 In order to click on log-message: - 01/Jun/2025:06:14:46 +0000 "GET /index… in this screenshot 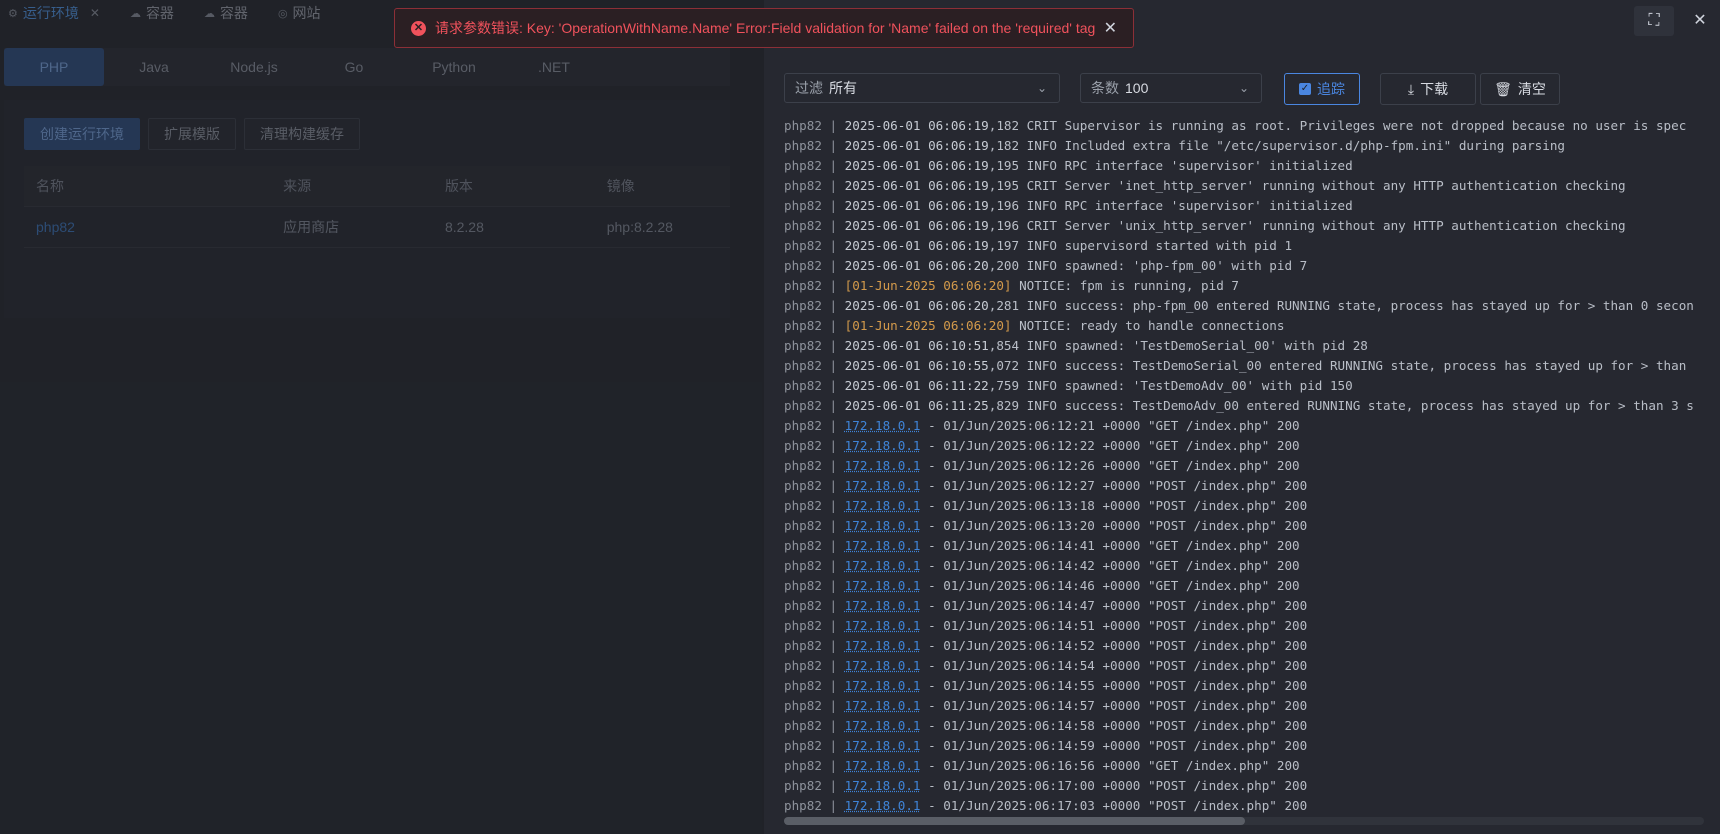, I will do `click(1110, 585)`.